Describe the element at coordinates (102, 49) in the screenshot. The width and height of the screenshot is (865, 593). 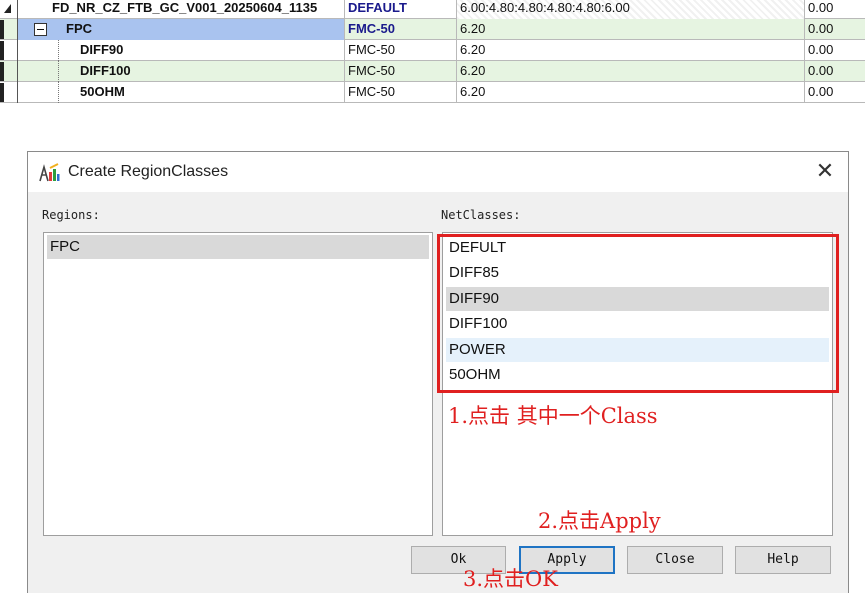
I see `grid-cell-name-text: DIFF90` at that location.